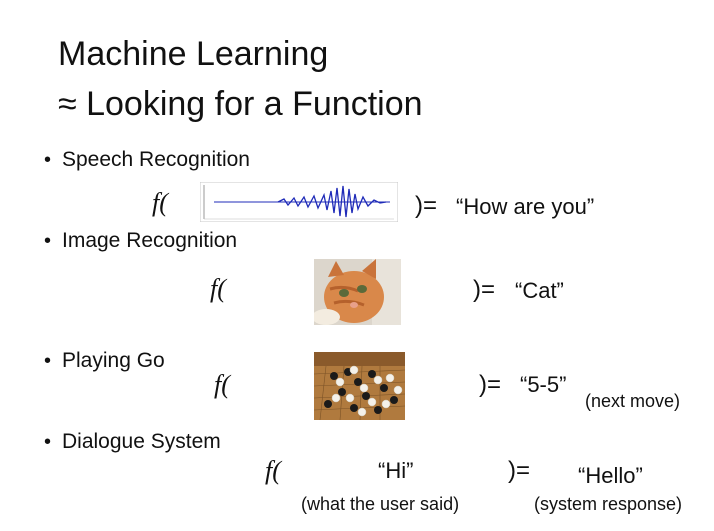 Image resolution: width=714 pixels, height=531 pixels. Describe the element at coordinates (193, 54) in the screenshot. I see `title-line-1: Machine Learning` at that location.